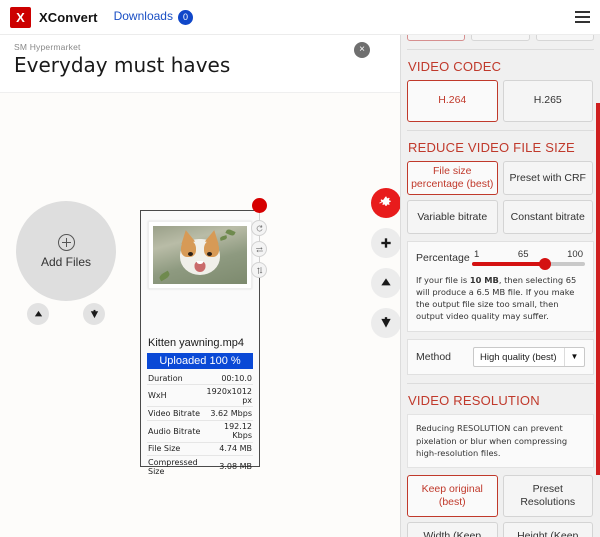 The image size is (600, 537). I want to click on meta-label: Audio Bitrate, so click(175, 431).